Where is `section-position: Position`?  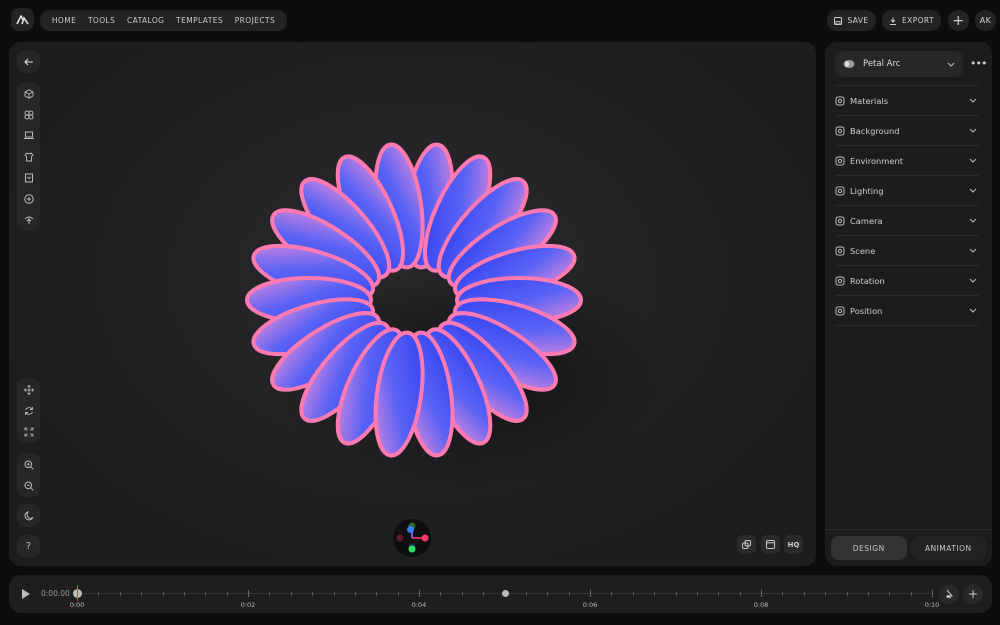 section-position: Position is located at coordinates (907, 310).